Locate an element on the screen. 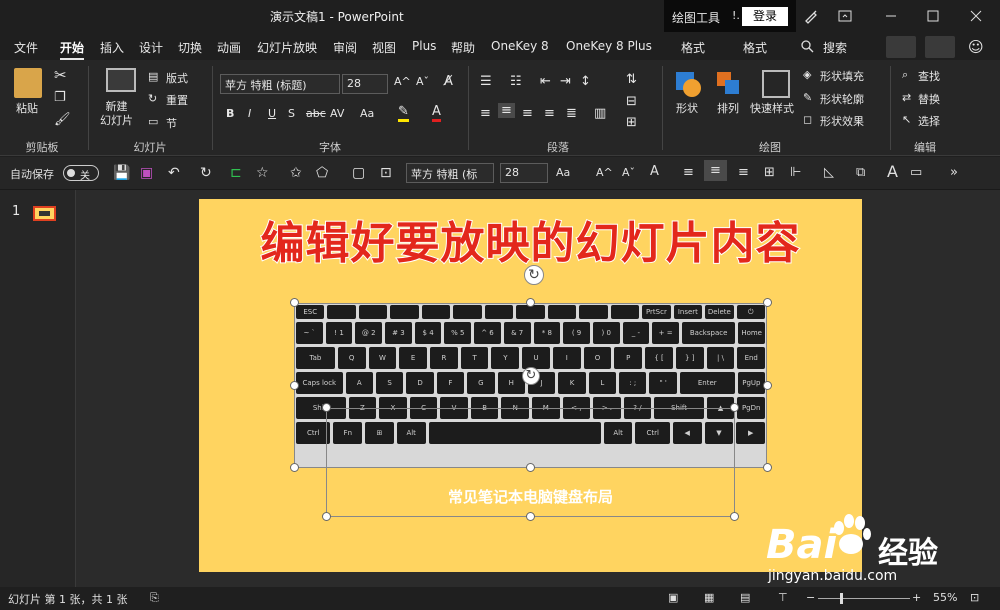  paste-button: 粘贴 is located at coordinates (27, 108).